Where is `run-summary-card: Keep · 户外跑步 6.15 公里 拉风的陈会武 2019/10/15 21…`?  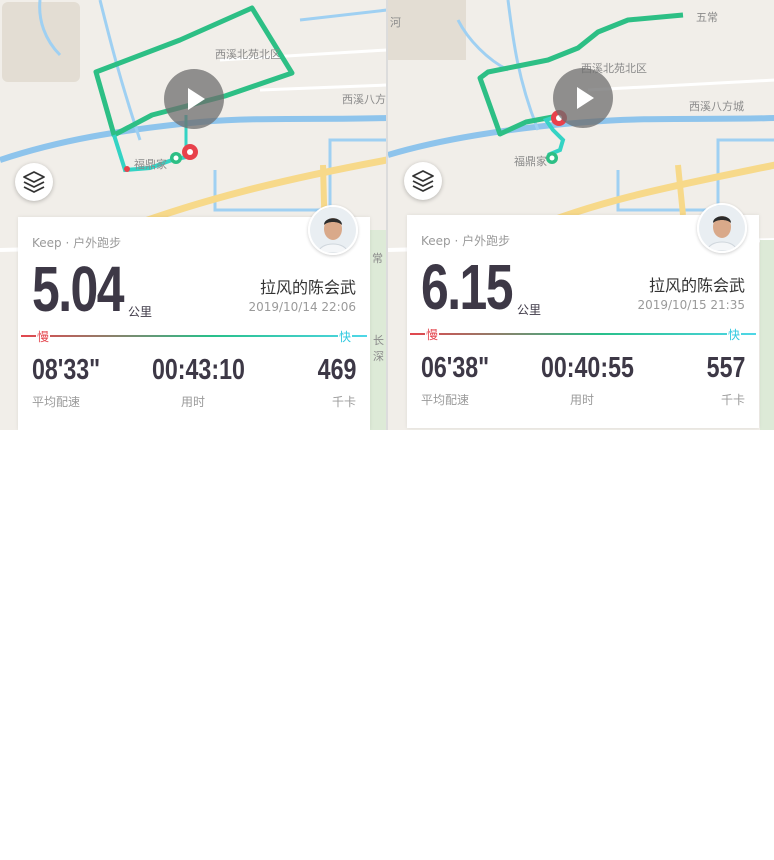
run-summary-card: Keep · 户外跑步 6.15 公里 拉风的陈会武 2019/10/15 21… is located at coordinates (583, 315).